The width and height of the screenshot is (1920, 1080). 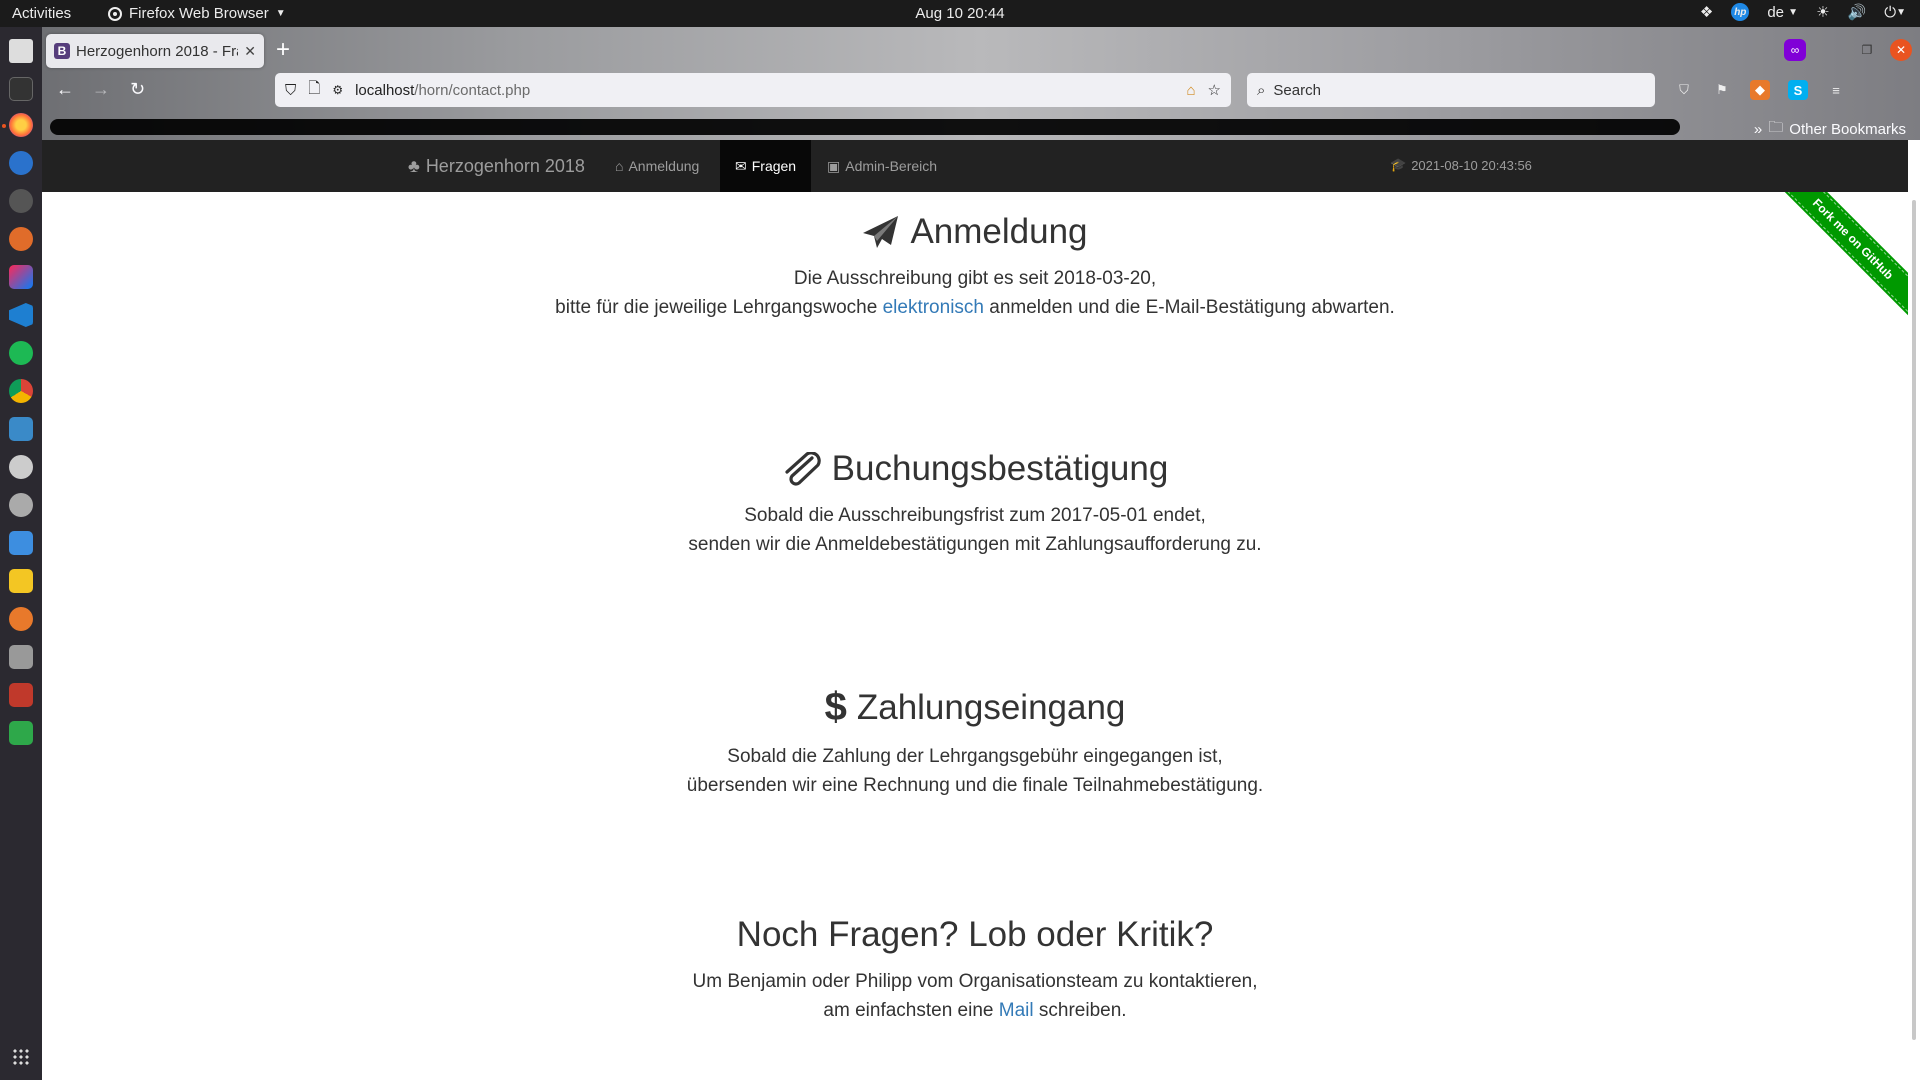 I want to click on app-menu-label: Firefox Web Browser, so click(x=199, y=13).